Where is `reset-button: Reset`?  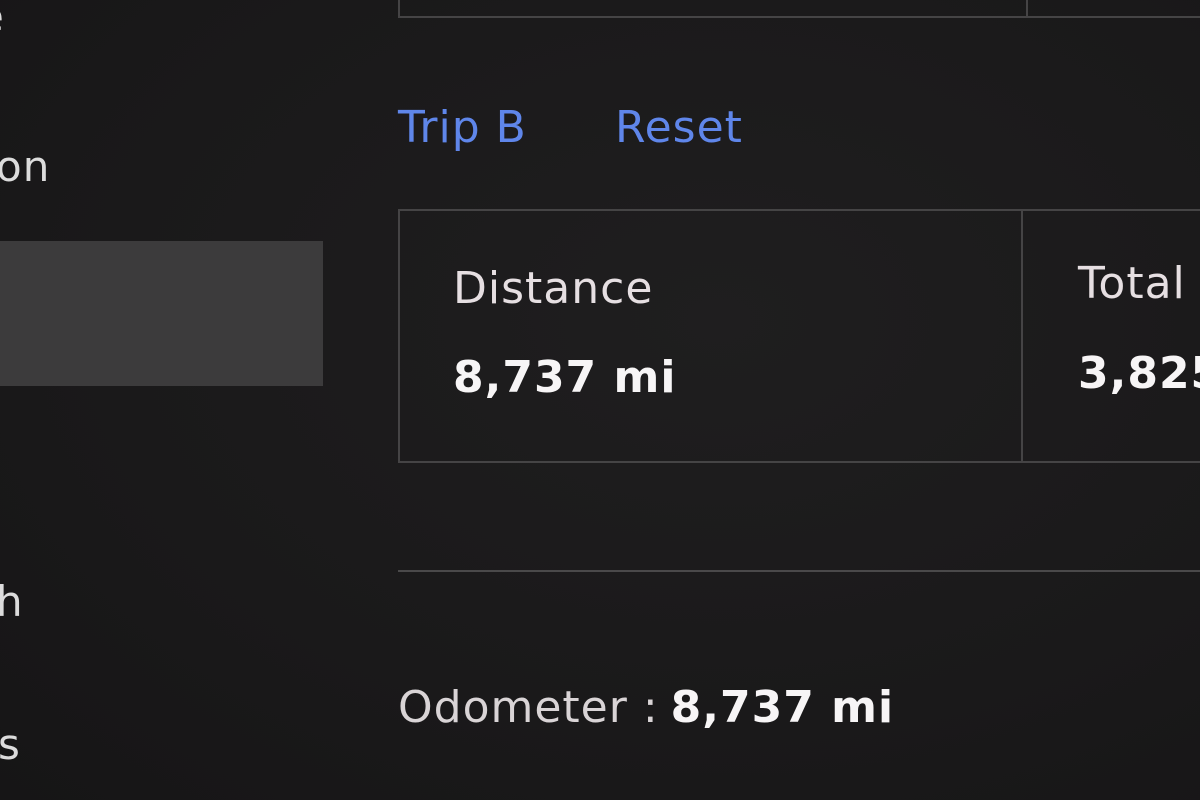 reset-button: Reset is located at coordinates (679, 127).